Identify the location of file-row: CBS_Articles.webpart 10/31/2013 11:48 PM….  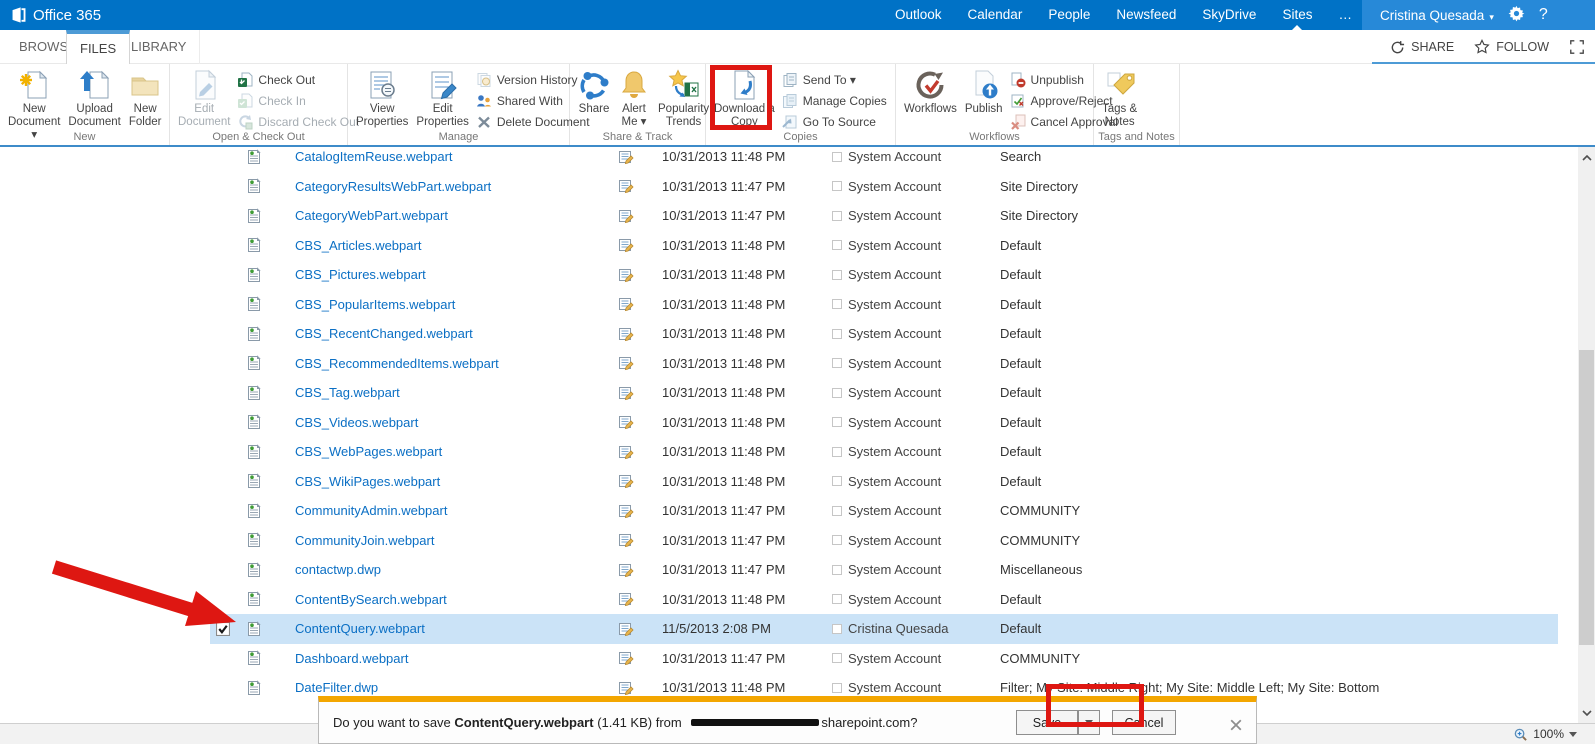
(884, 246).